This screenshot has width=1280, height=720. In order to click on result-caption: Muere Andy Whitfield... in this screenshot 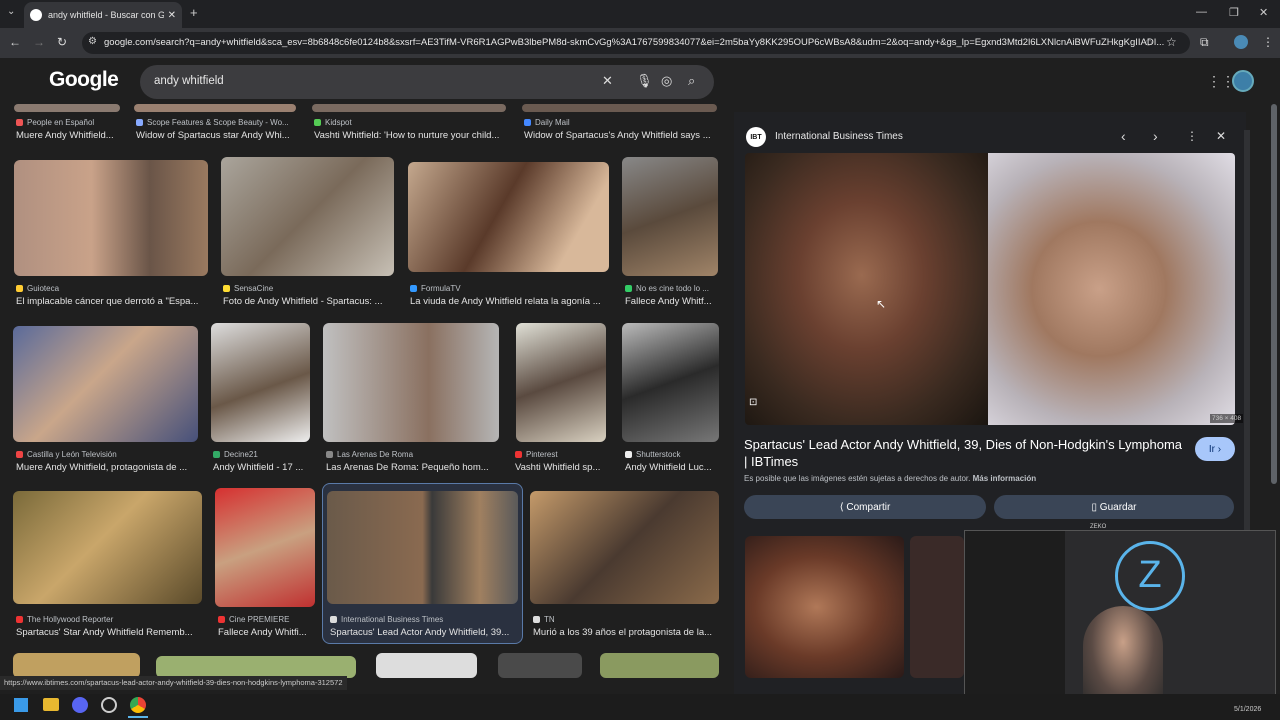, I will do `click(69, 135)`.